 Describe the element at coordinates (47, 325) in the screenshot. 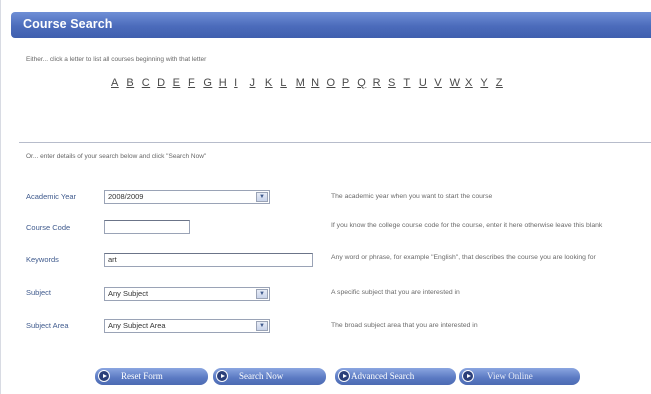

I see `subject-area-label: Subject Area` at that location.